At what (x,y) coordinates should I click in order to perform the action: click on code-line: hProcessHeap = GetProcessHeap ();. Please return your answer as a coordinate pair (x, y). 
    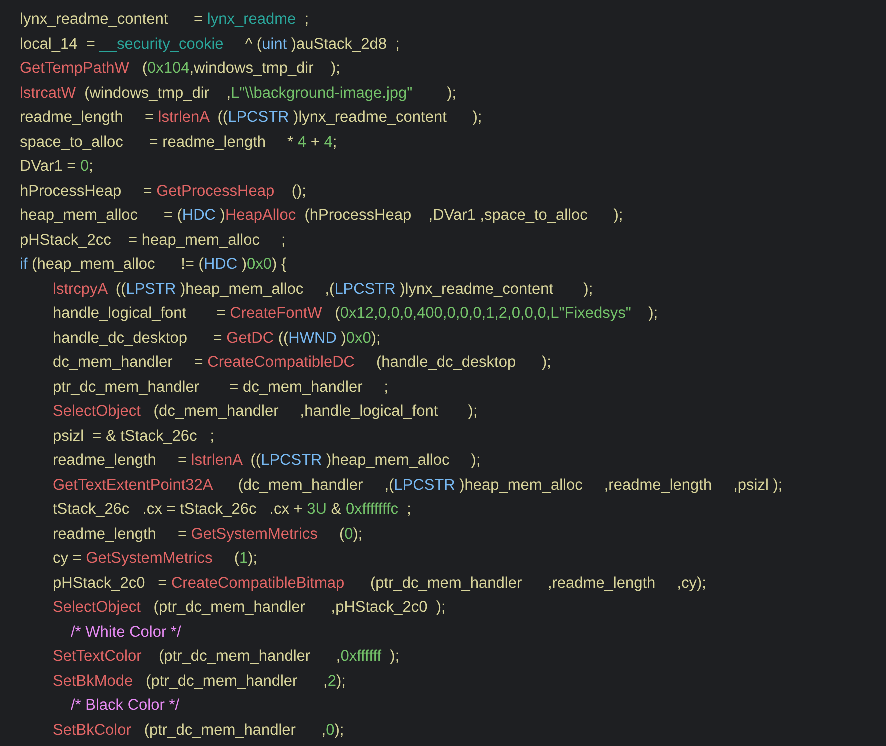
    Looking at the image, I should click on (164, 192).